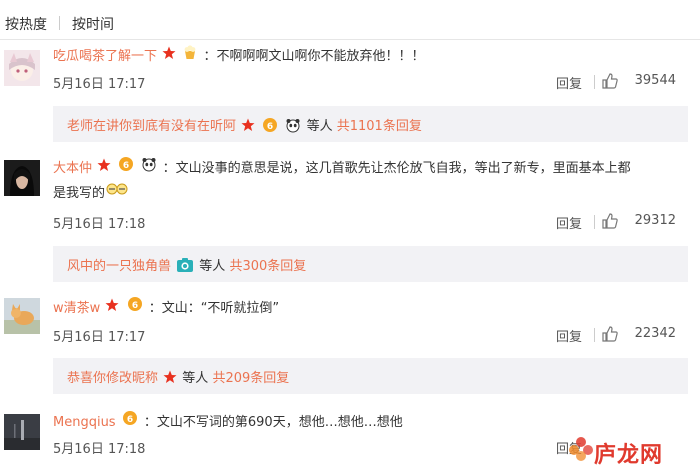 The height and width of the screenshot is (469, 700). What do you see at coordinates (250, 378) in the screenshot?
I see `sub-reply-count: 共209条回复` at bounding box center [250, 378].